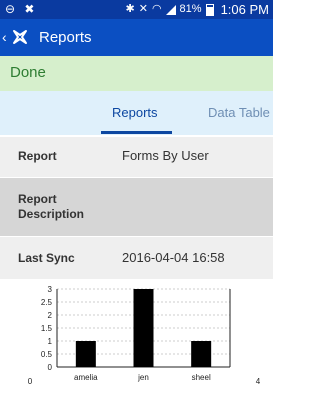  Describe the element at coordinates (239, 113) in the screenshot. I see `tab-data-table: Data Table` at that location.